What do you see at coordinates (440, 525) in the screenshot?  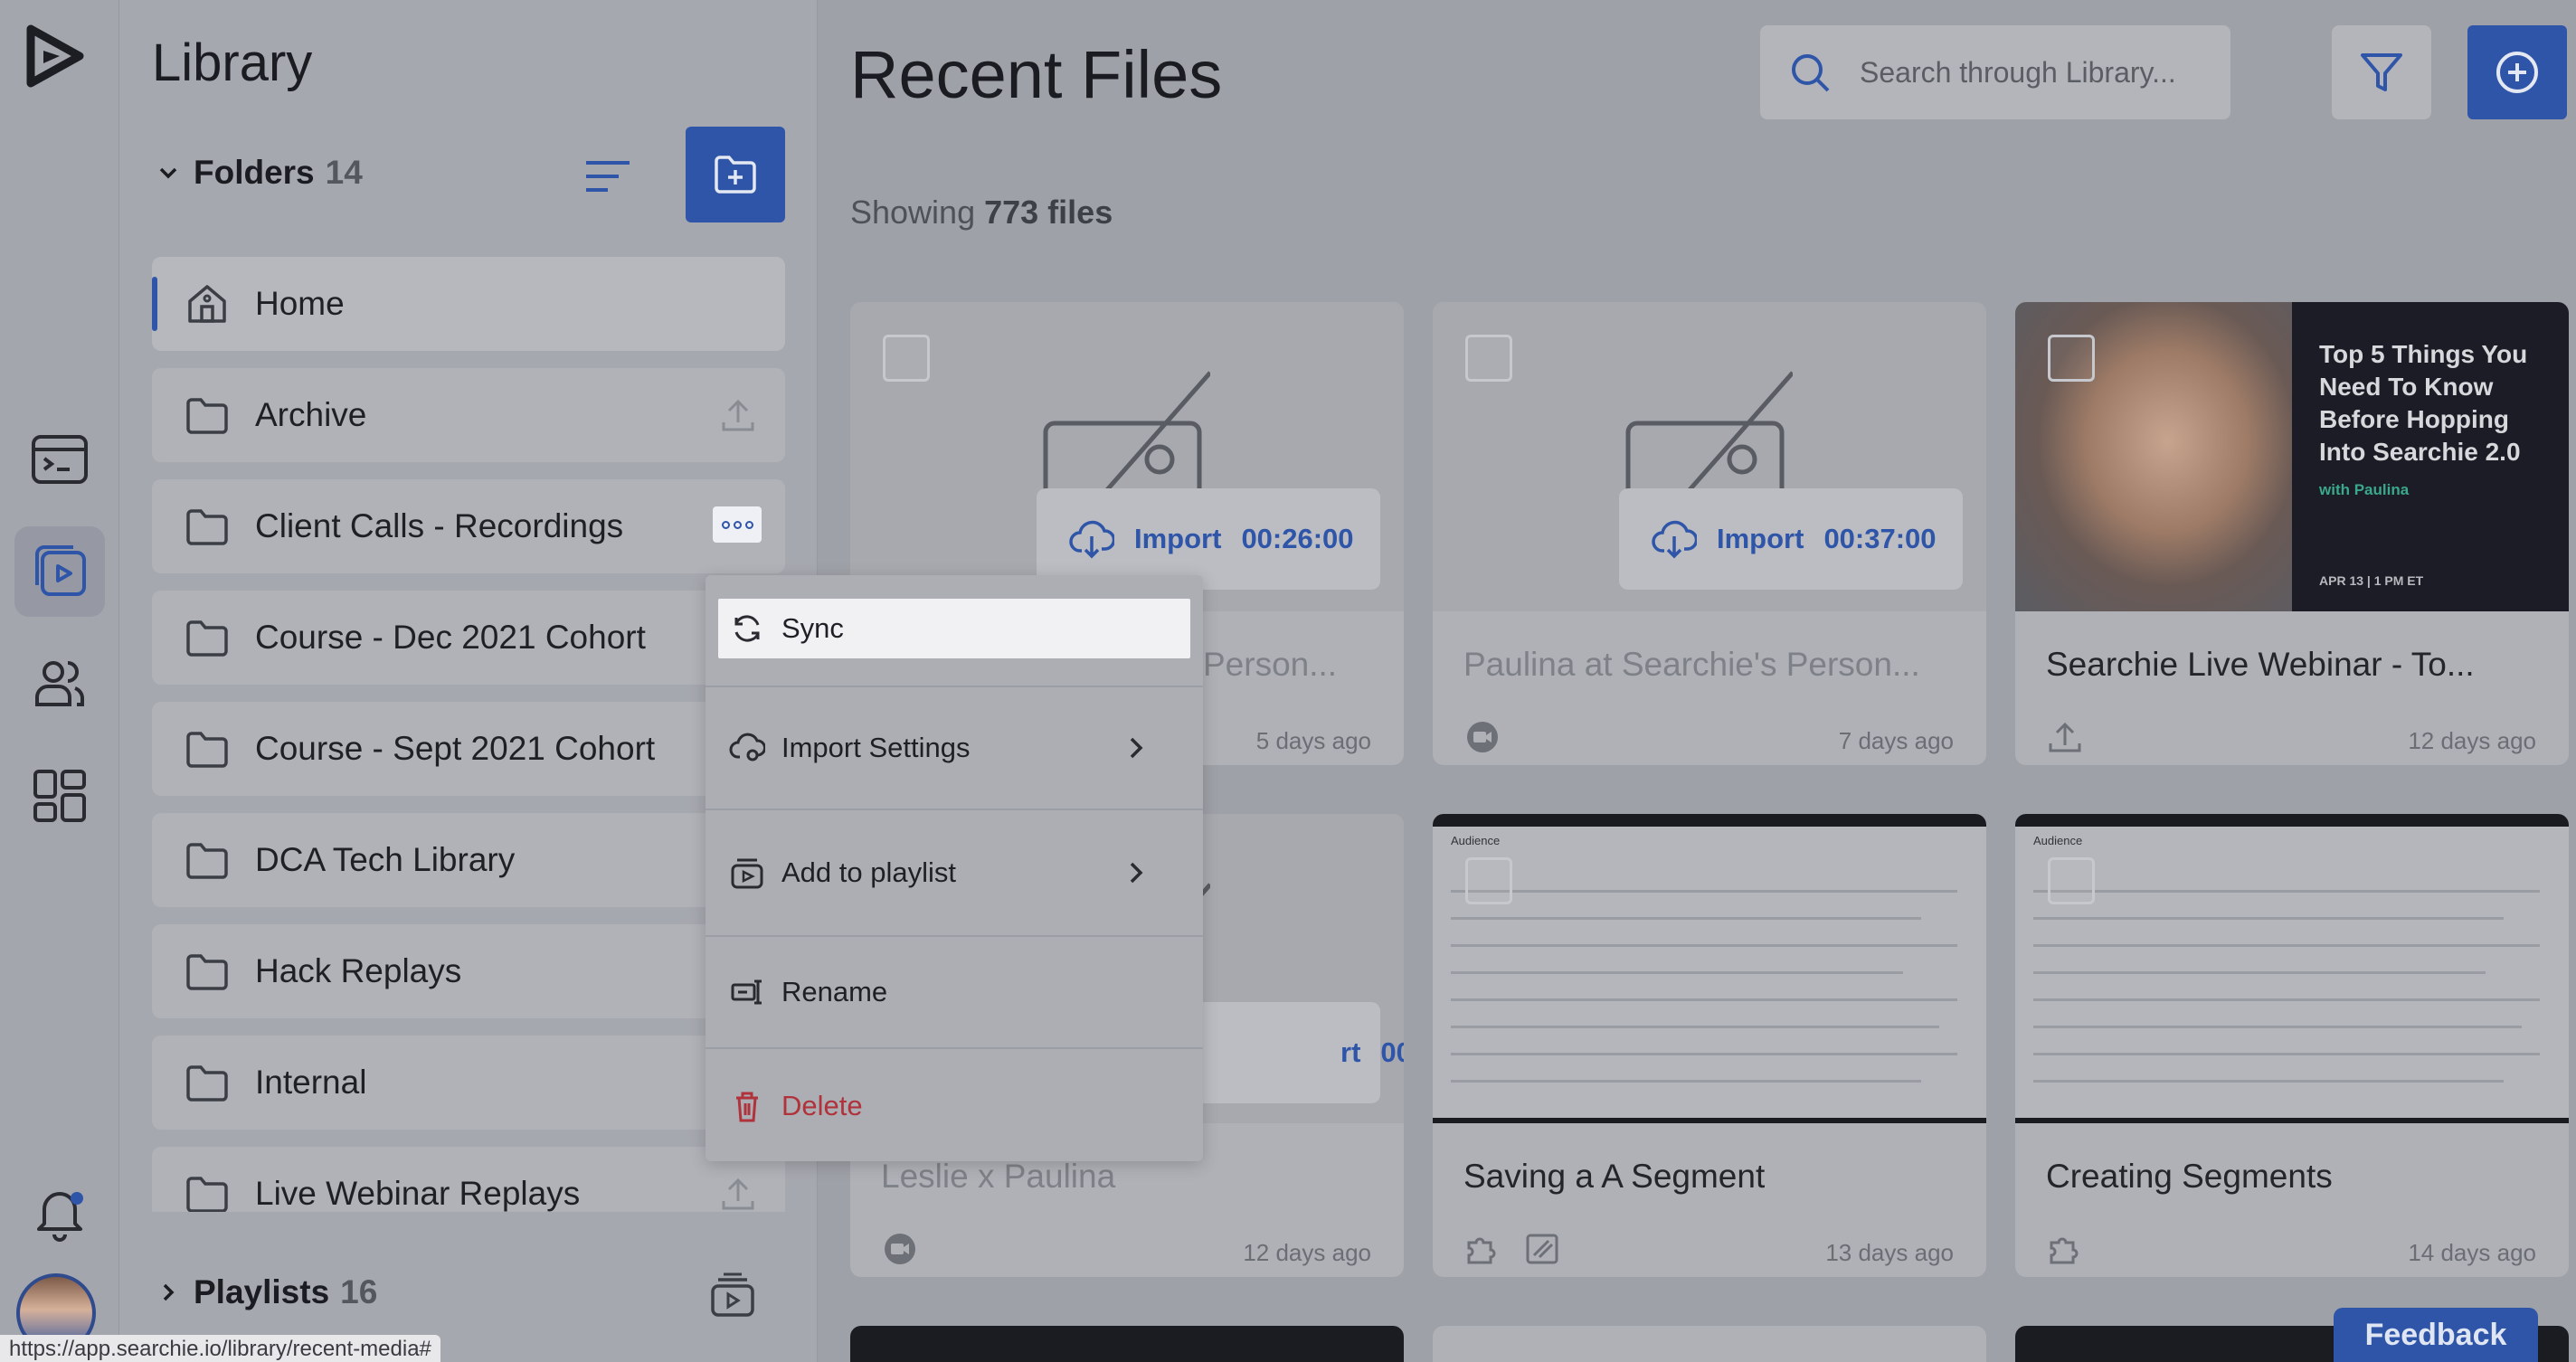 I see `folder-label: Client Calls - Recordings` at bounding box center [440, 525].